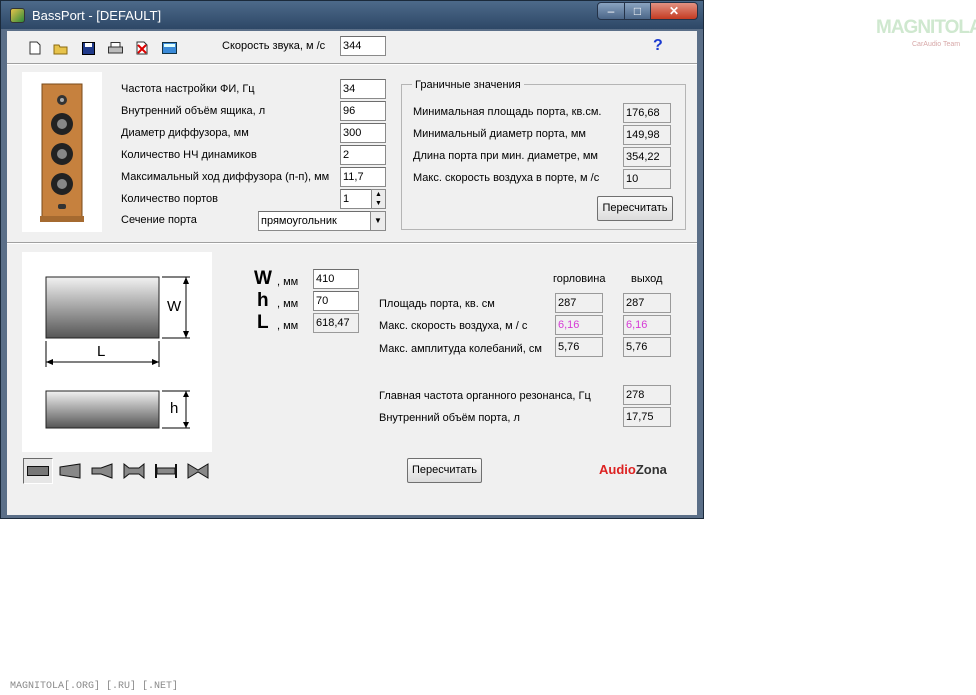 Image resolution: width=976 pixels, height=695 pixels. What do you see at coordinates (17, 15) in the screenshot?
I see `app-icon` at bounding box center [17, 15].